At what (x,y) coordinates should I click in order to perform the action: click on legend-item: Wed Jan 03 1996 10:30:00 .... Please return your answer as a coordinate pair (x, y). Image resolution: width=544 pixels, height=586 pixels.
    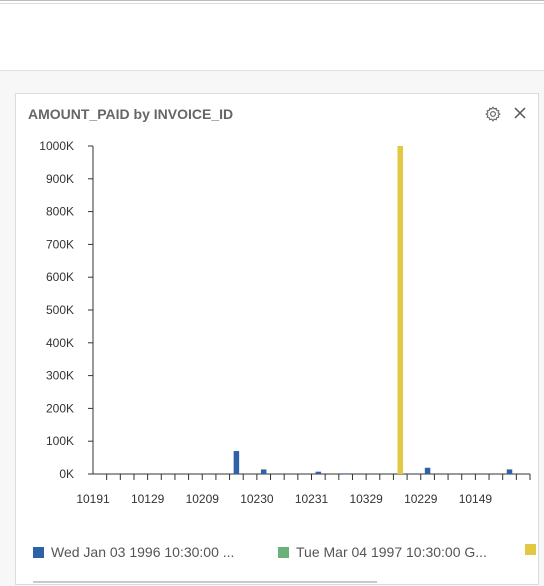
    Looking at the image, I should click on (133, 552).